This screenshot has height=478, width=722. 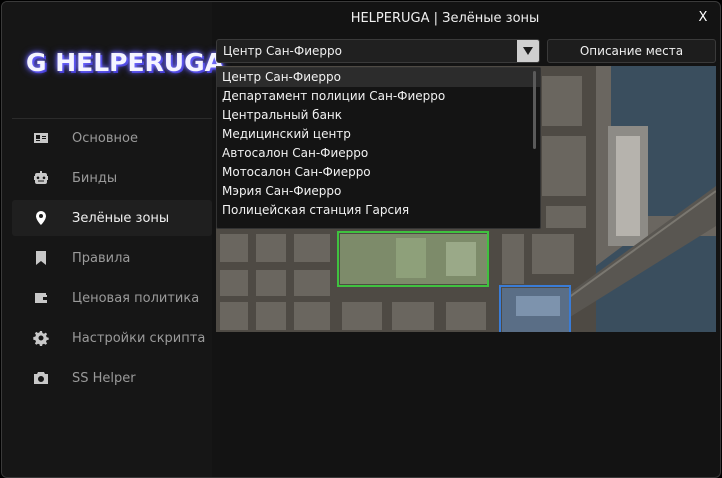 What do you see at coordinates (112, 118) in the screenshot?
I see `sidebar-divider` at bounding box center [112, 118].